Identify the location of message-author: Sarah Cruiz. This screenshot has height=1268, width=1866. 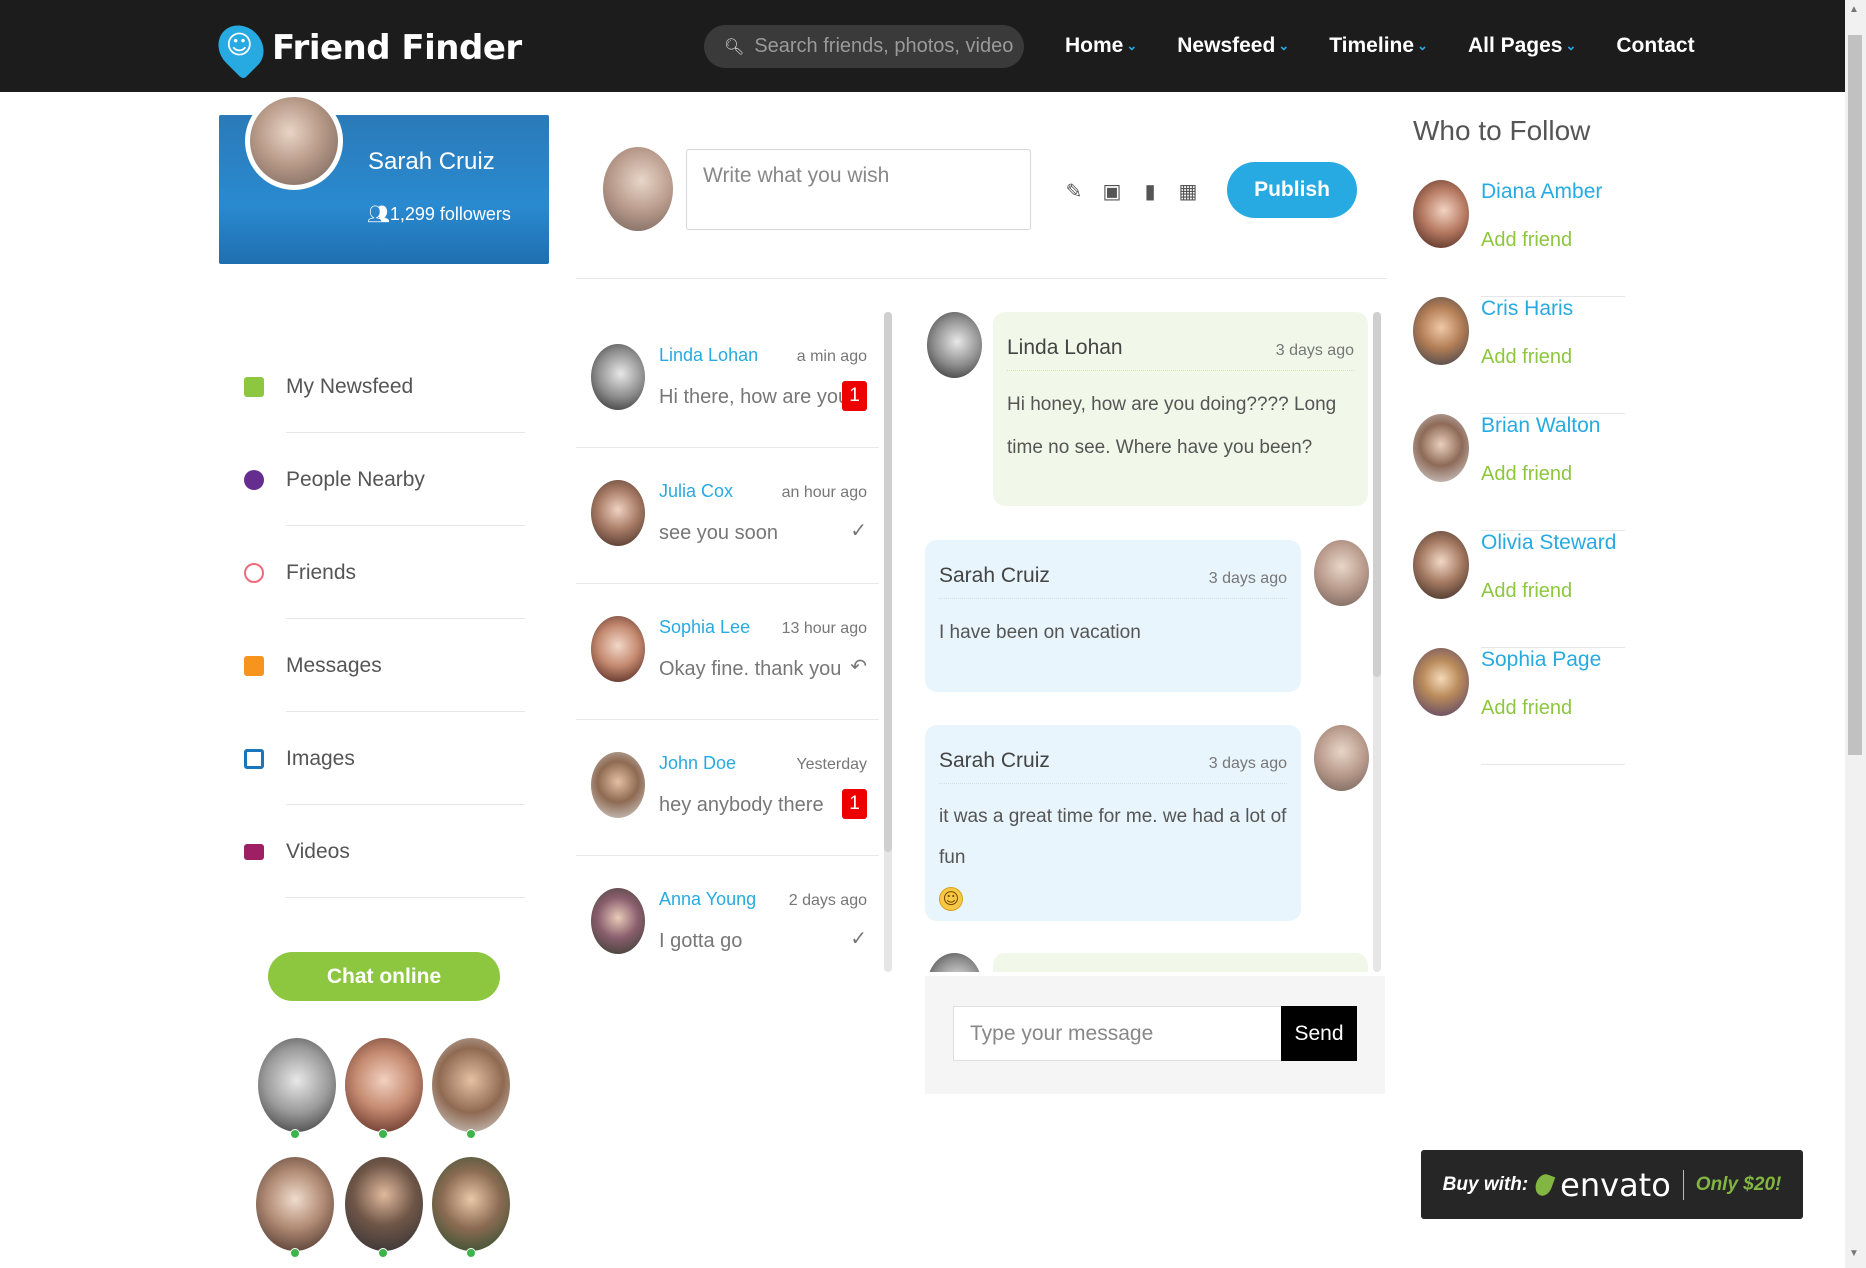
(994, 760).